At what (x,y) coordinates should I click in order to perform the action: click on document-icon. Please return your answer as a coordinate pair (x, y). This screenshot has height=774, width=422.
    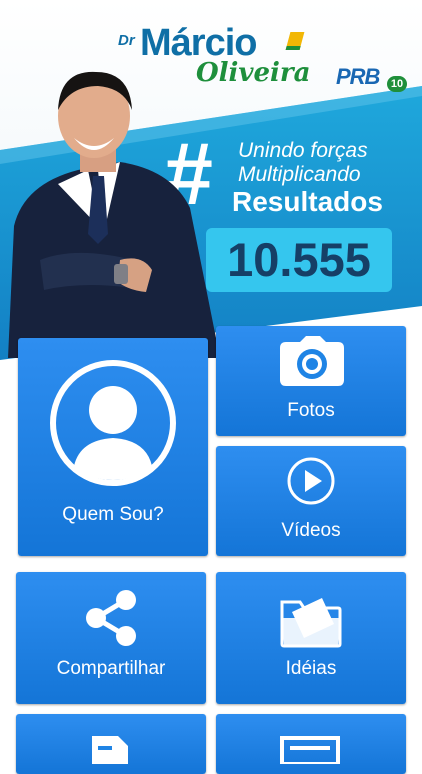
    Looking at the image, I should click on (110, 750).